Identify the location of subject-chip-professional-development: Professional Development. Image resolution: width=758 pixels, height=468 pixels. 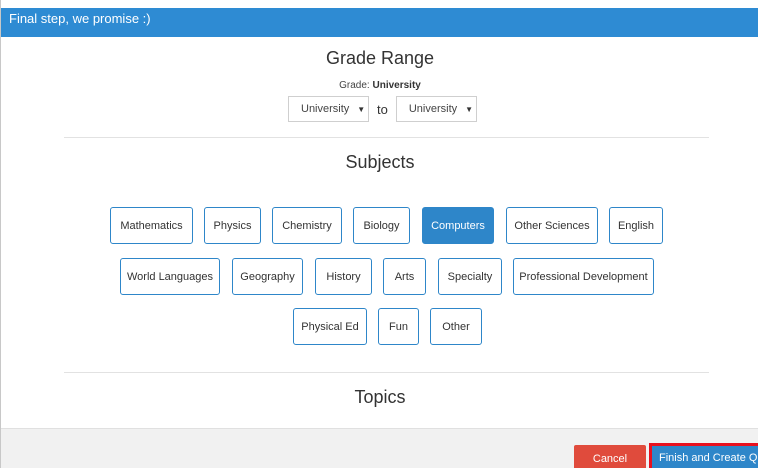
(583, 276).